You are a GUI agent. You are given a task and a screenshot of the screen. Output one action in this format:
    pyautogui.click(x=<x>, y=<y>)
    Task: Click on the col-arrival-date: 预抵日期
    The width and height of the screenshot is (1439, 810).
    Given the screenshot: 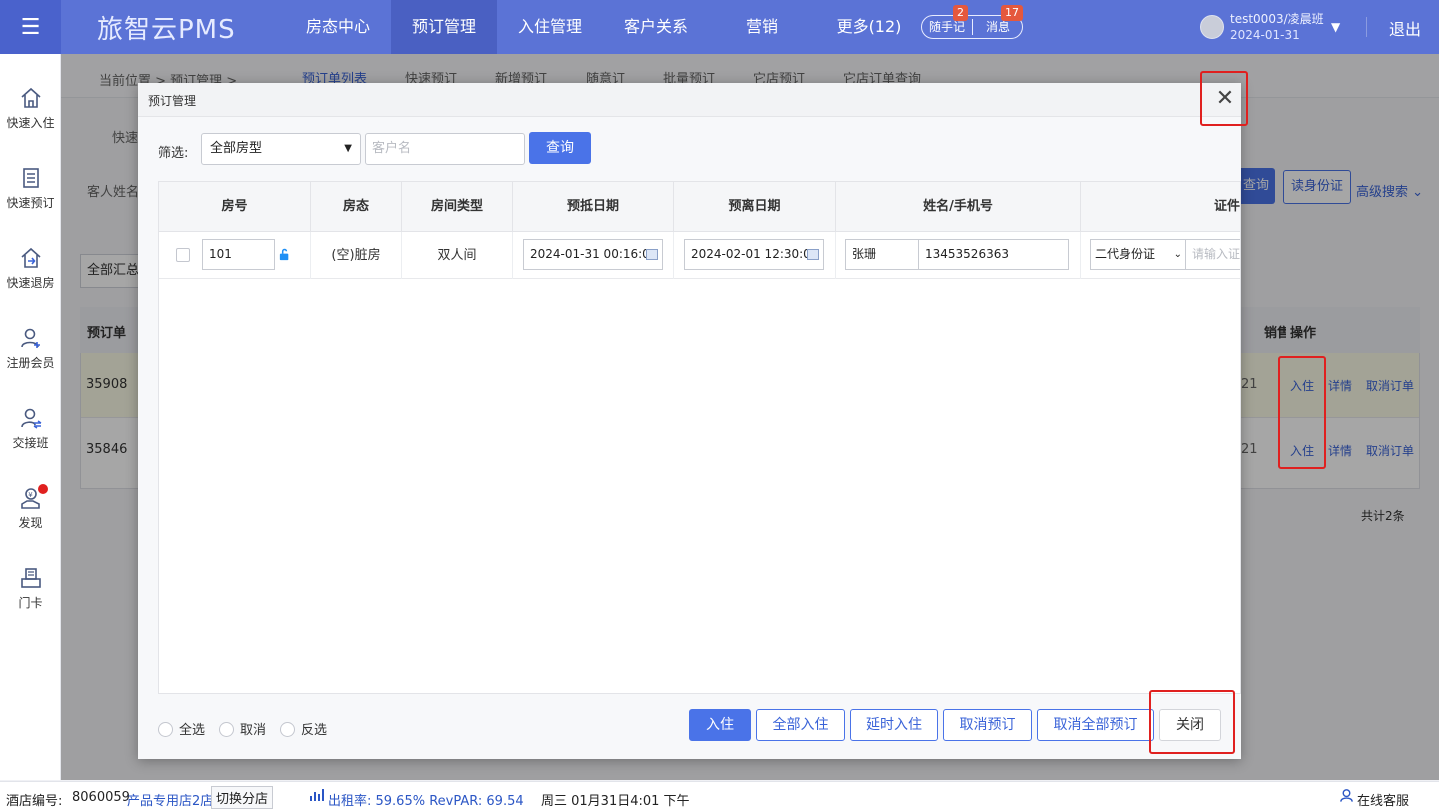 What is the action you would take?
    pyautogui.click(x=593, y=207)
    